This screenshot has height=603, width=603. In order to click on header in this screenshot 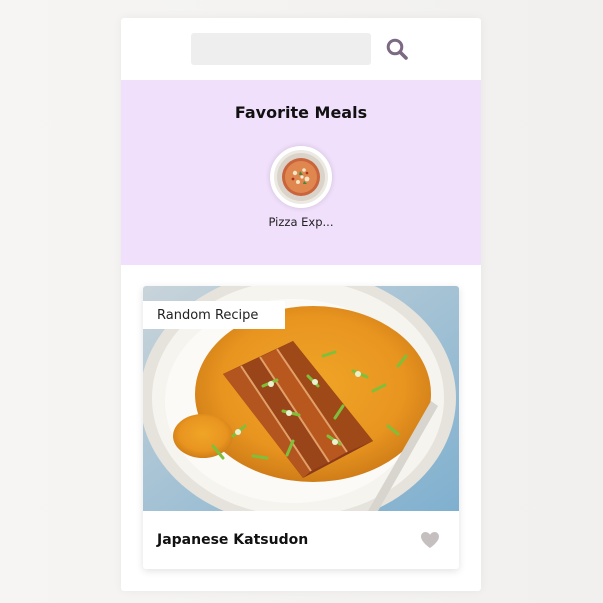, I will do `click(301, 49)`.